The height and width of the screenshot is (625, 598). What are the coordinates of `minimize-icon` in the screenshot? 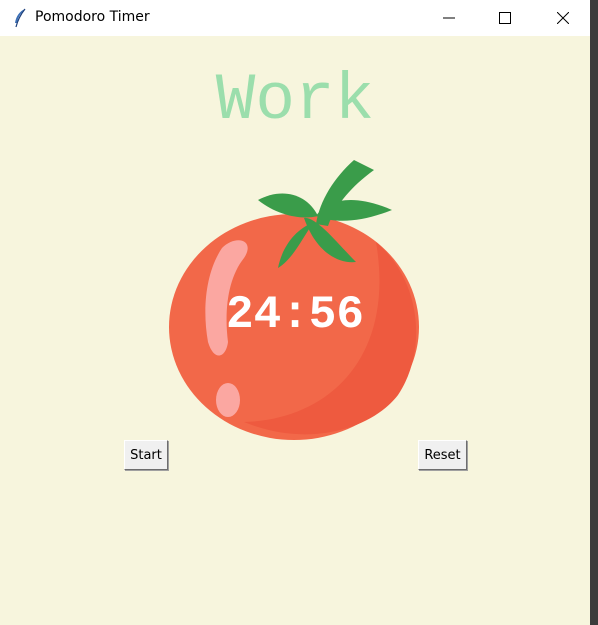 It's located at (449, 18).